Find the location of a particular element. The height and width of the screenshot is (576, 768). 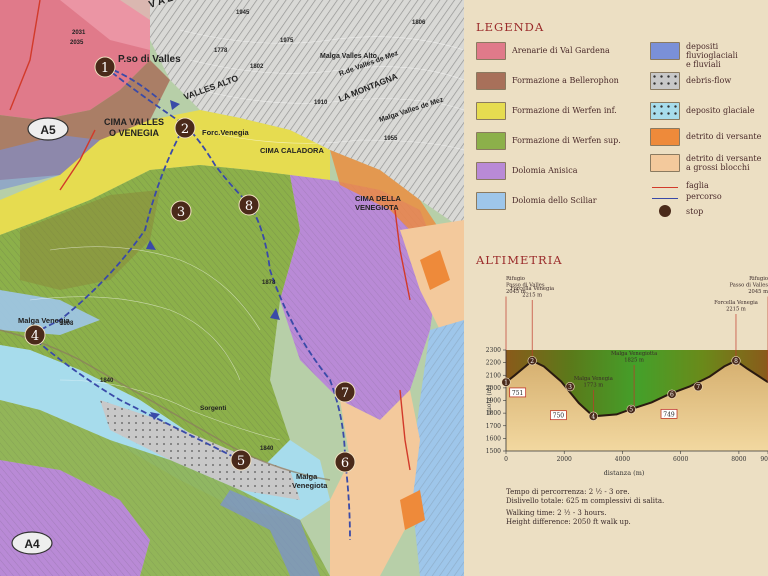

legend-swatch-werfen-sup is located at coordinates (491, 141).